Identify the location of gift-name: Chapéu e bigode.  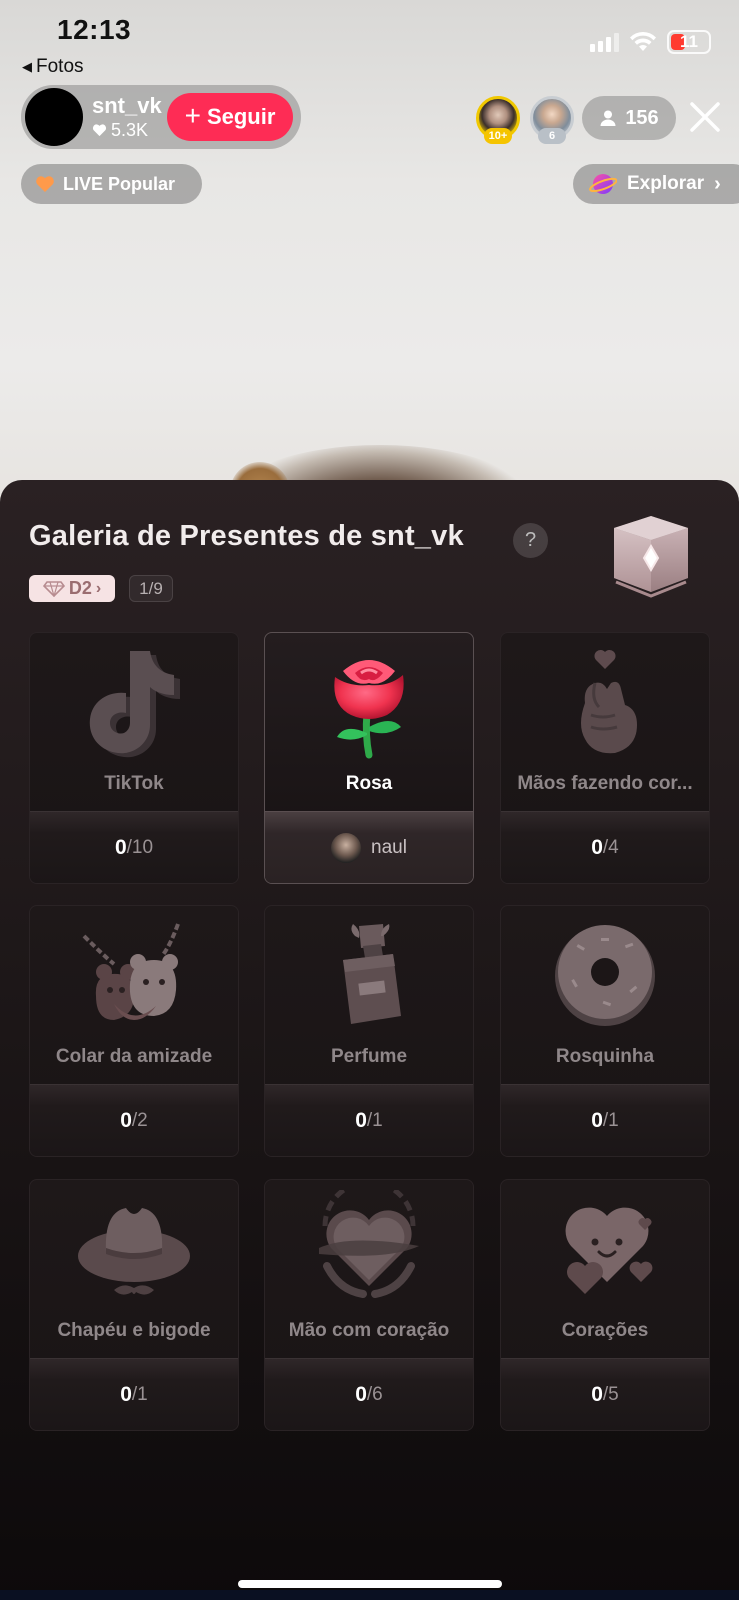
(134, 1330).